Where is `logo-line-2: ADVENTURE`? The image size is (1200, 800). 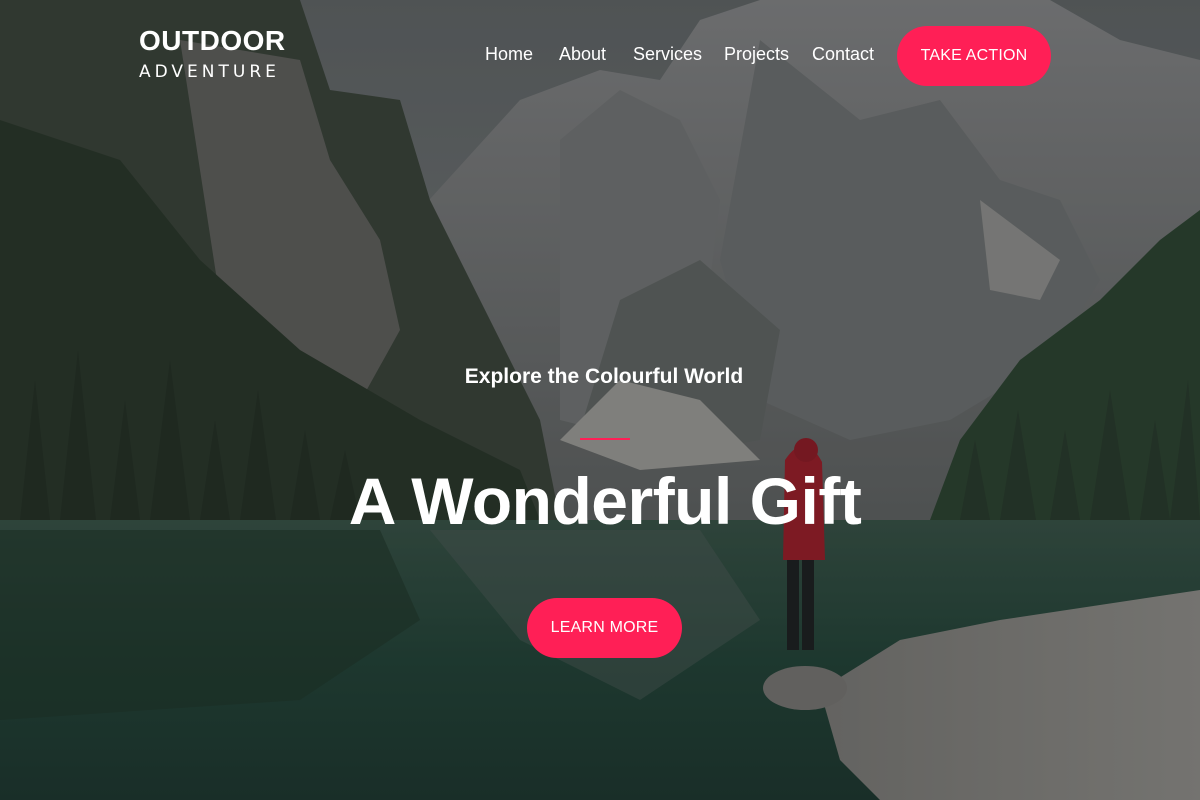 logo-line-2: ADVENTURE is located at coordinates (209, 72).